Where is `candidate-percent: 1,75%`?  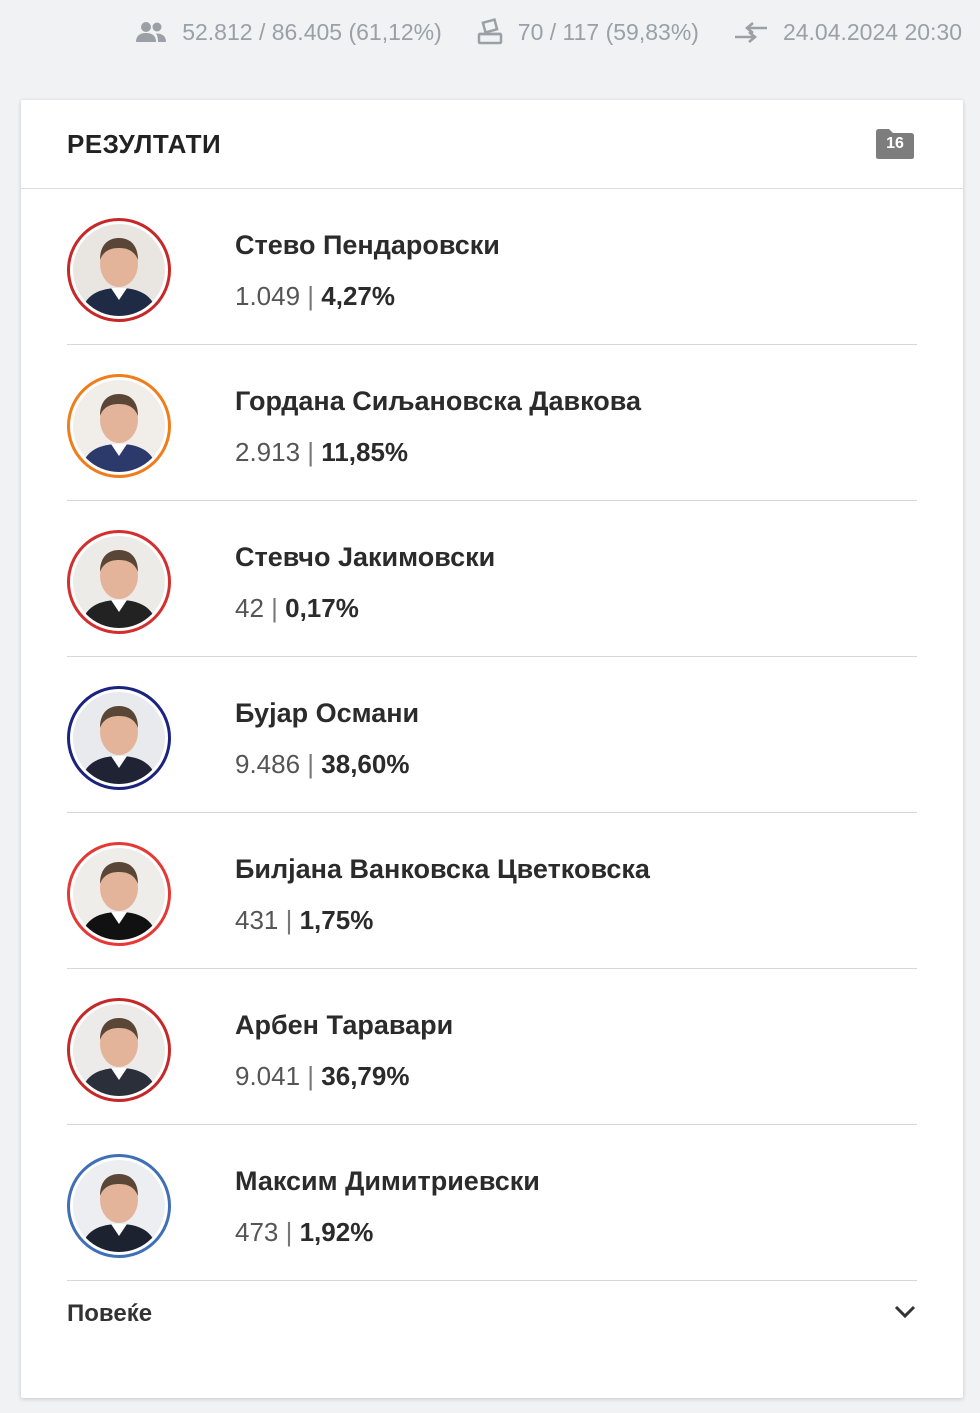
candidate-percent: 1,75% is located at coordinates (336, 919).